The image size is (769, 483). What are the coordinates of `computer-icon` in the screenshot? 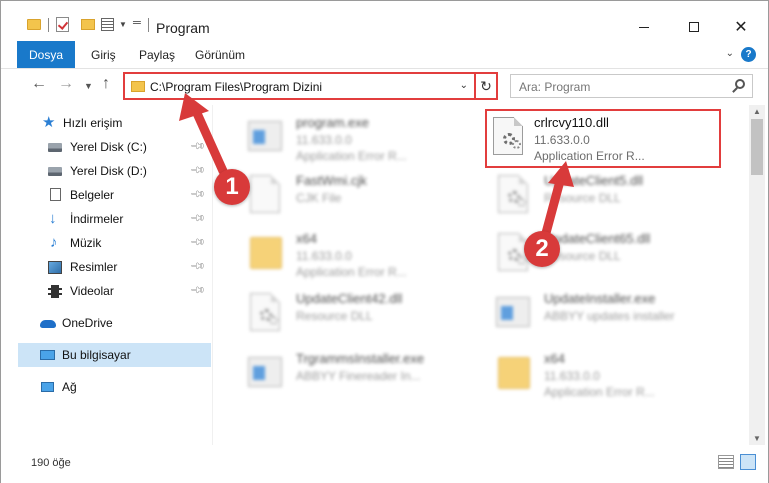 It's located at (47, 355).